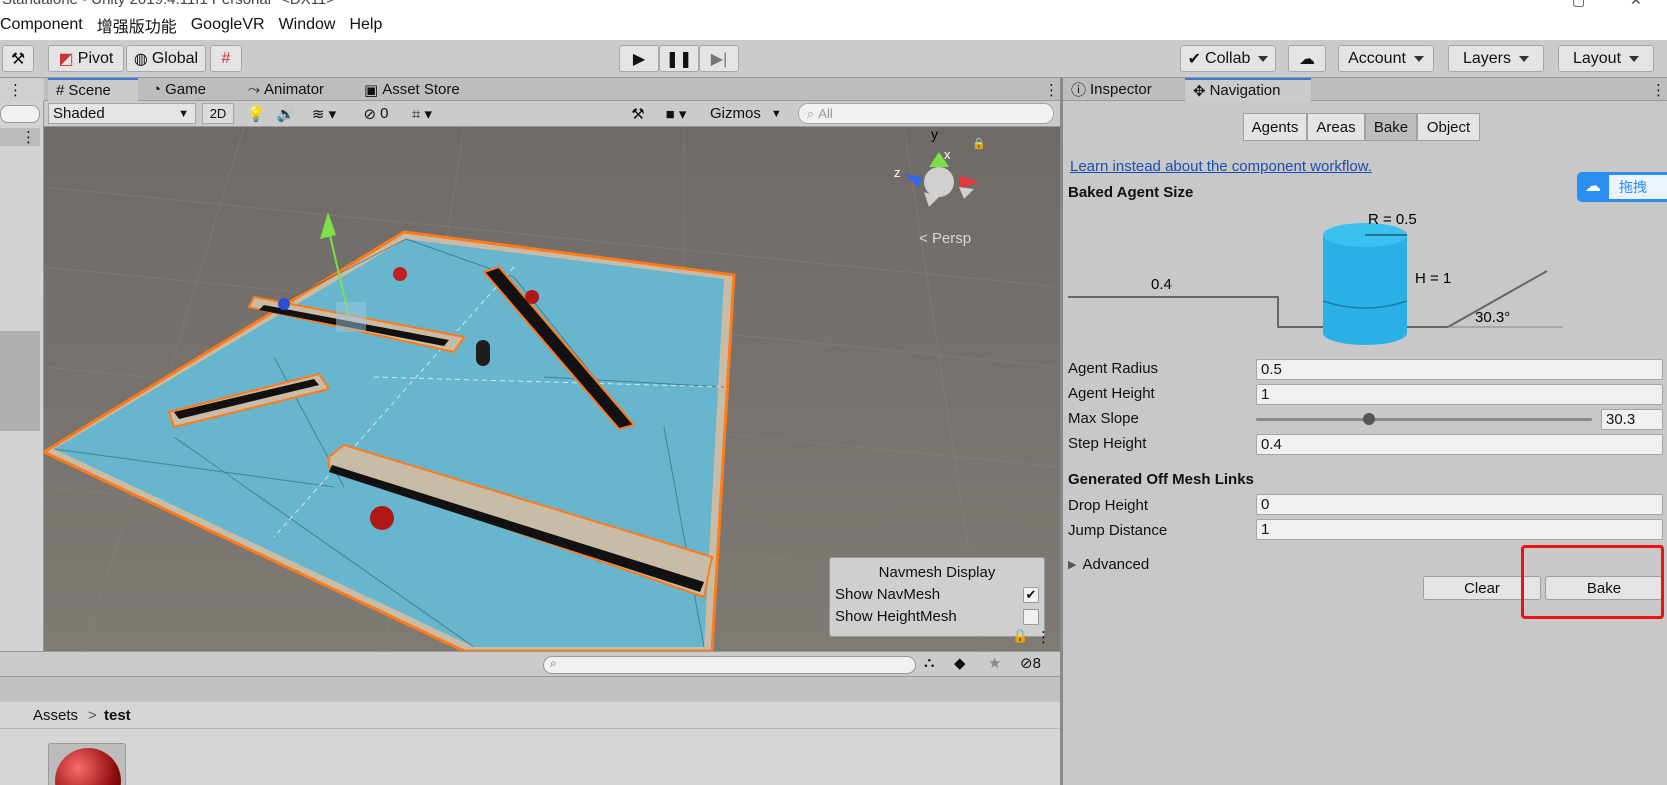 The height and width of the screenshot is (785, 1667). Describe the element at coordinates (1448, 127) in the screenshot. I see `segment-object: Object` at that location.